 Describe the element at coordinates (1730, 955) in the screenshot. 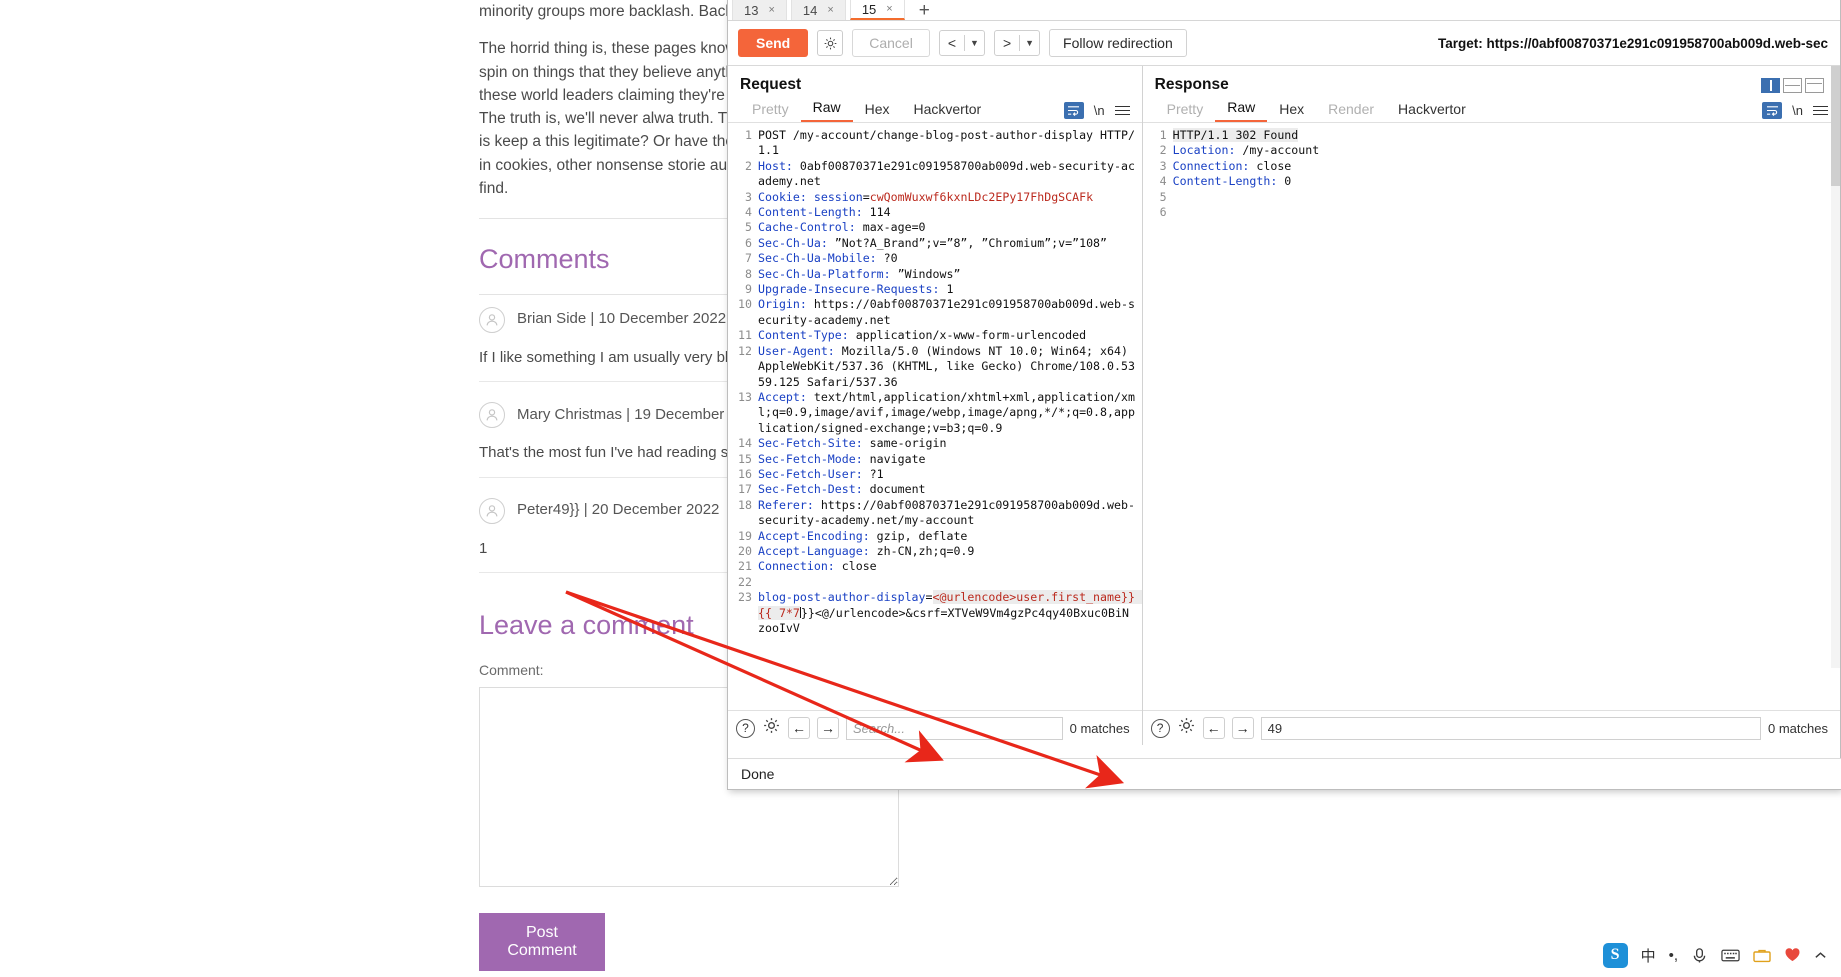

I see `keyboard-icon` at that location.